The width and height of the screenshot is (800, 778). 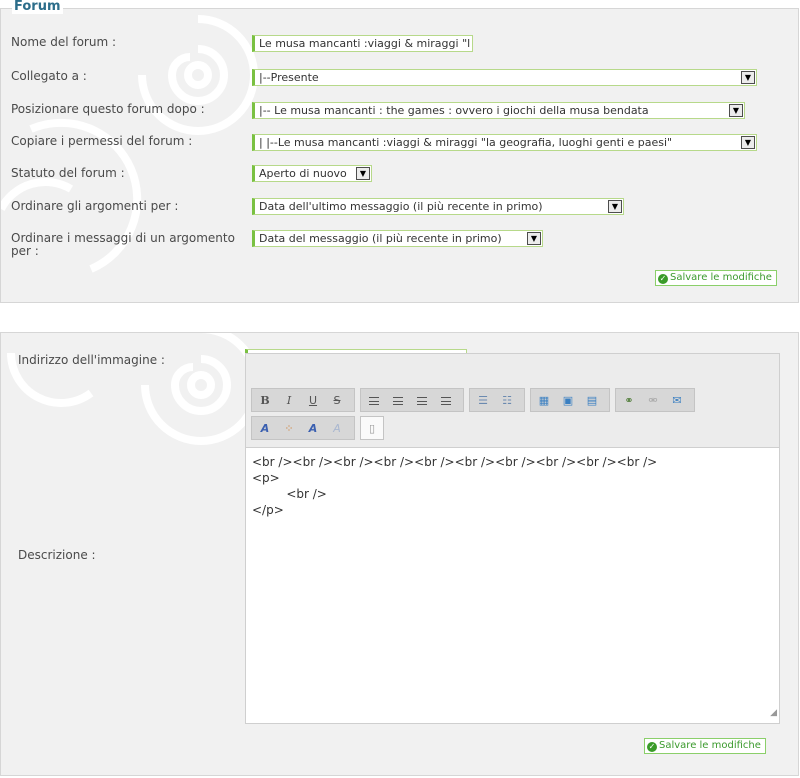 What do you see at coordinates (91, 360) in the screenshot?
I see `image-url-label: Indirizzo dell'immagine :` at bounding box center [91, 360].